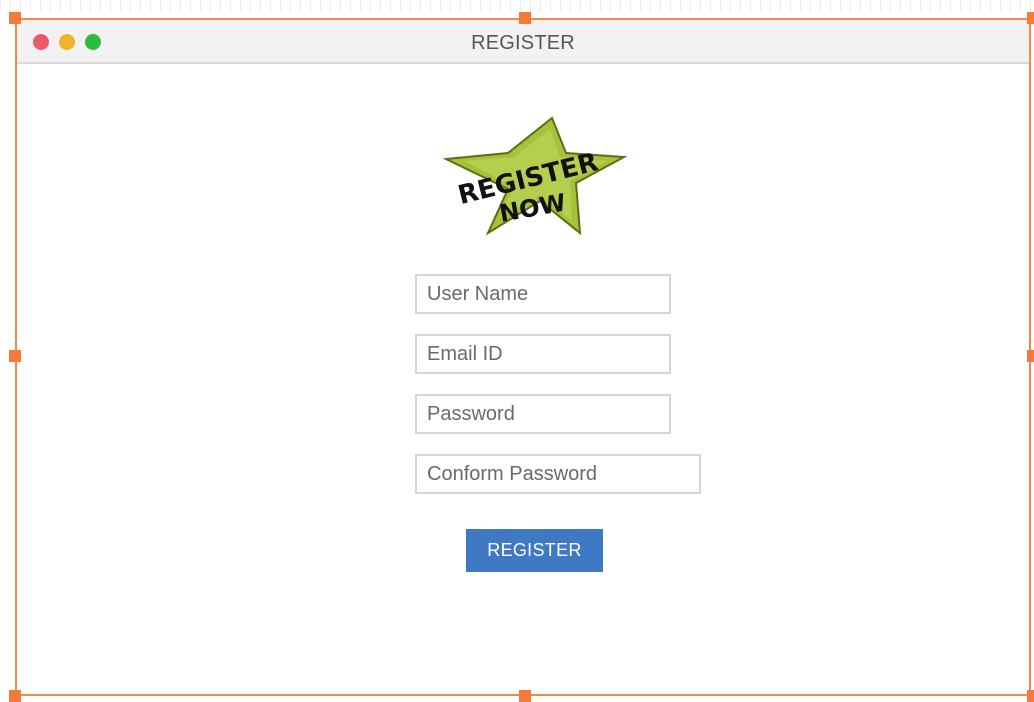  I want to click on register-button: REGISTER, so click(534, 550).